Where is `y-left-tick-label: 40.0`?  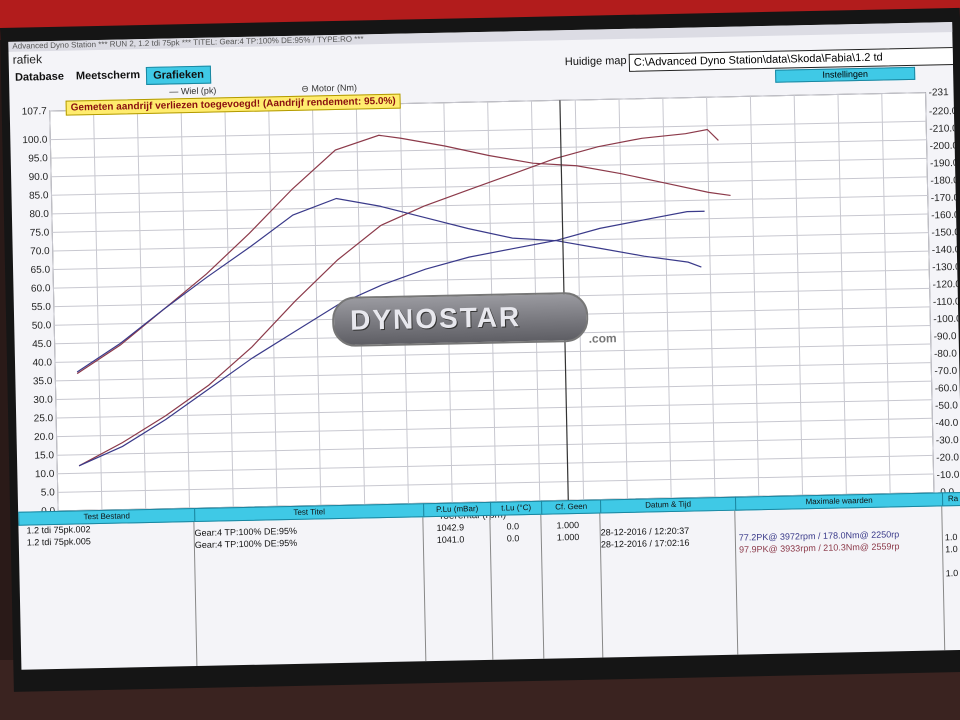
y-left-tick-label: 40.0 is located at coordinates (42, 362).